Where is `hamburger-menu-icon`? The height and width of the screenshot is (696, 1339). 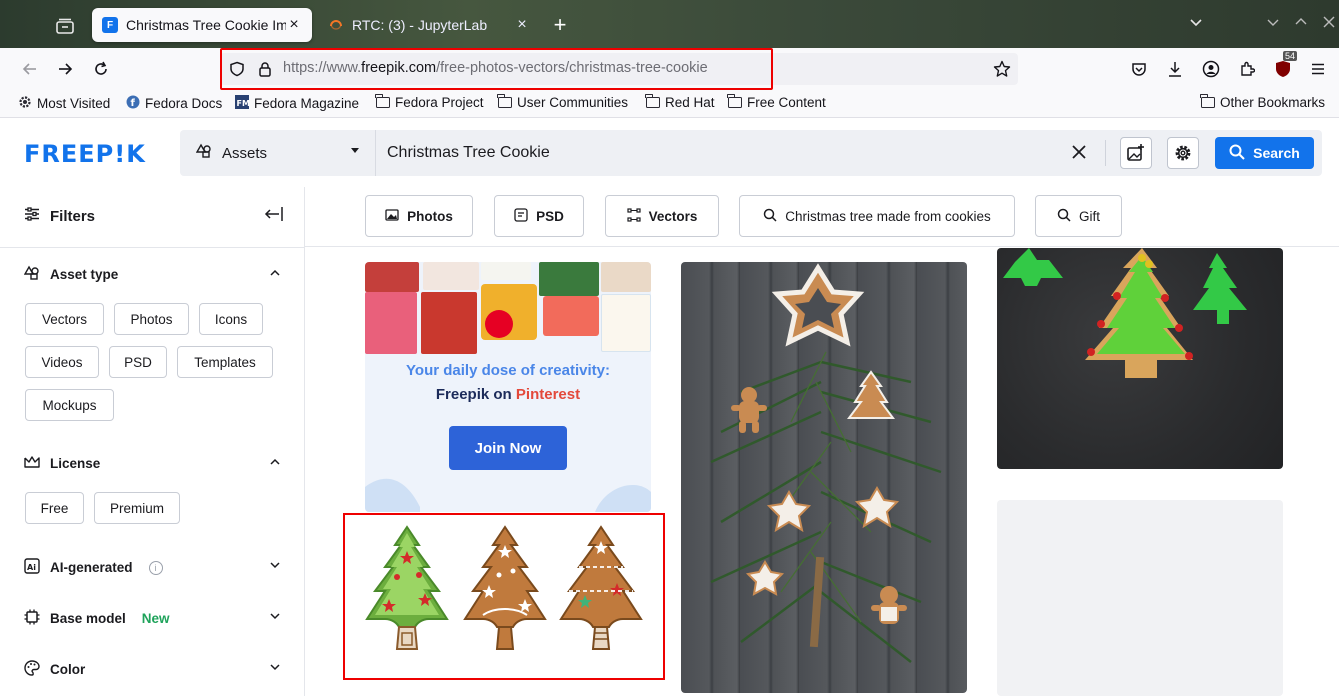
hamburger-menu-icon is located at coordinates (1318, 69).